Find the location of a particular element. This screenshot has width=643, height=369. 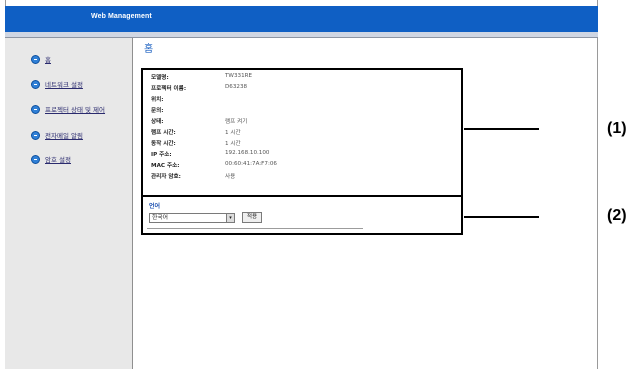

app-title: Web Management is located at coordinates (121, 16).